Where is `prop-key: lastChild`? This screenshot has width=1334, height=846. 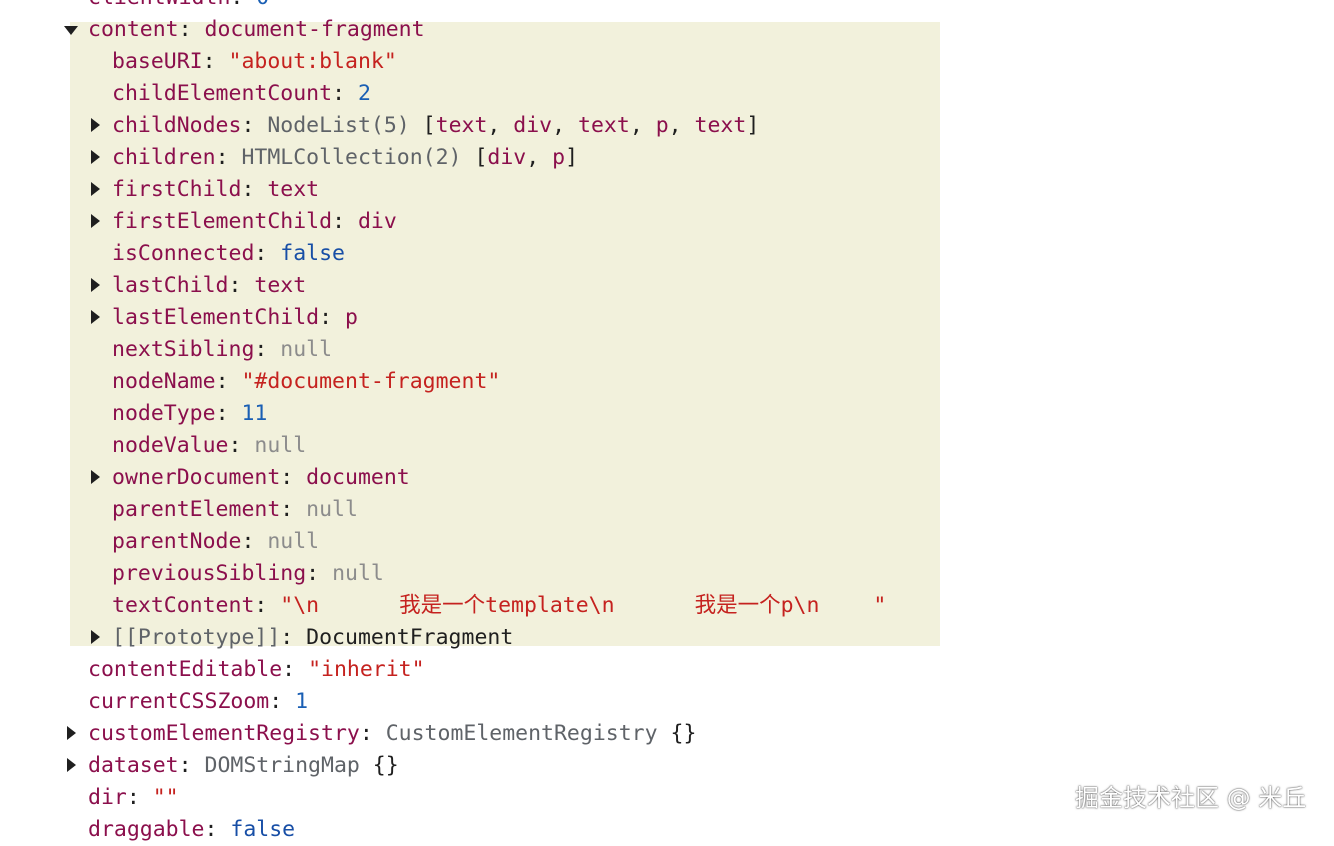 prop-key: lastChild is located at coordinates (170, 285).